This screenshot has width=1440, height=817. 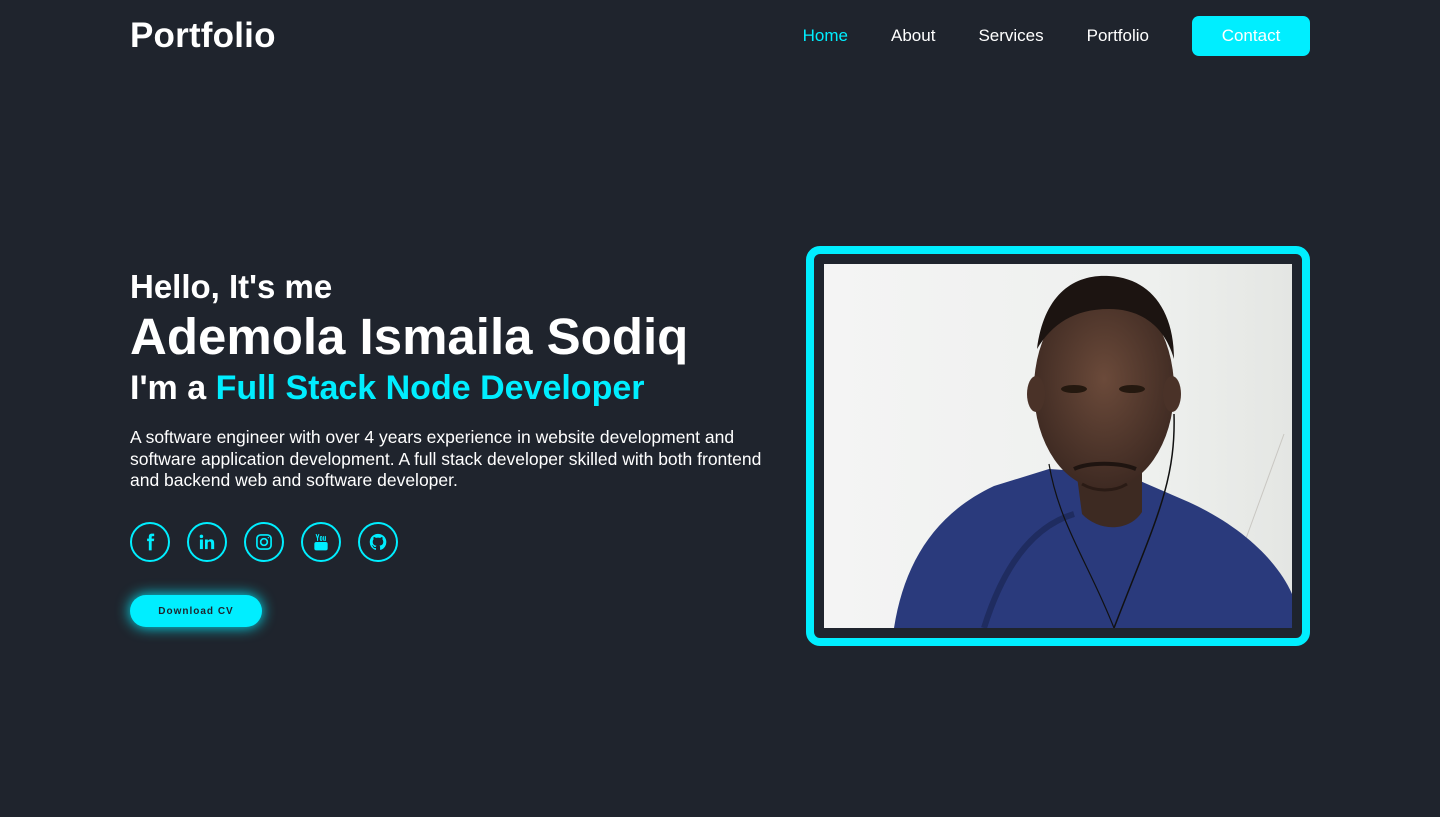 What do you see at coordinates (430, 388) in the screenshot?
I see `role-highlight: Full Stack Node Developer` at bounding box center [430, 388].